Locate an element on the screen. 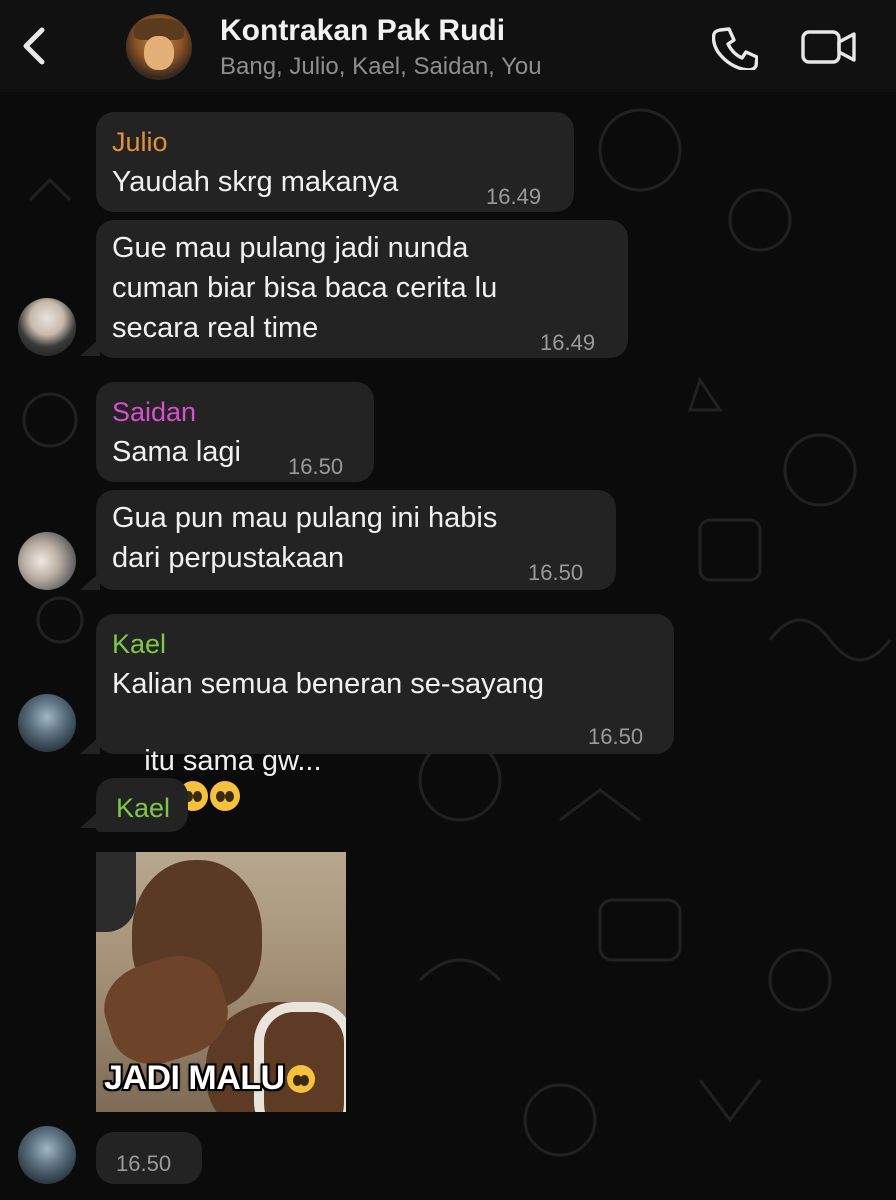  sender-name: Saidan is located at coordinates (154, 412).